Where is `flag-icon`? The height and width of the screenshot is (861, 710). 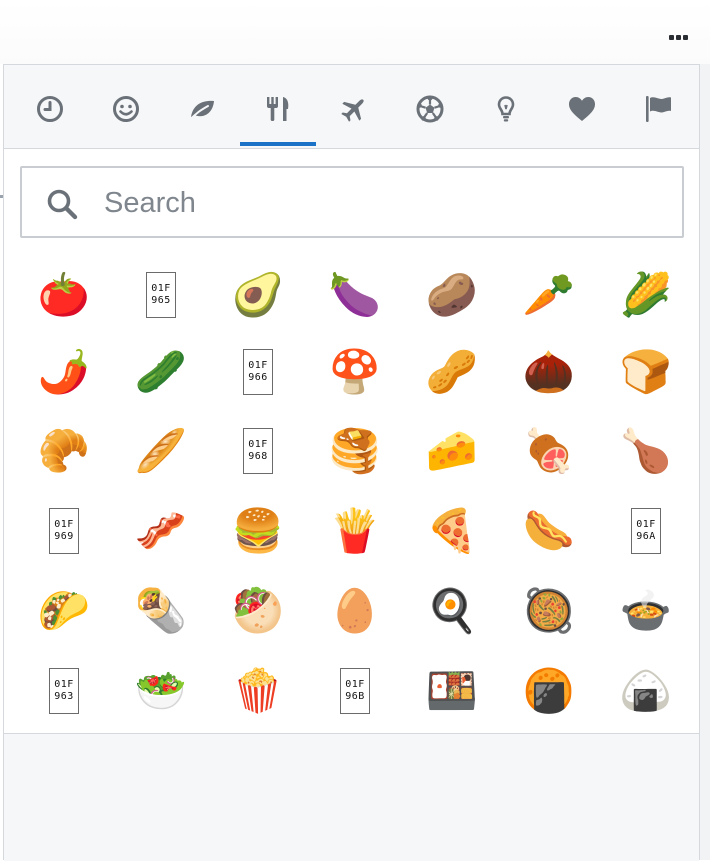 flag-icon is located at coordinates (658, 109).